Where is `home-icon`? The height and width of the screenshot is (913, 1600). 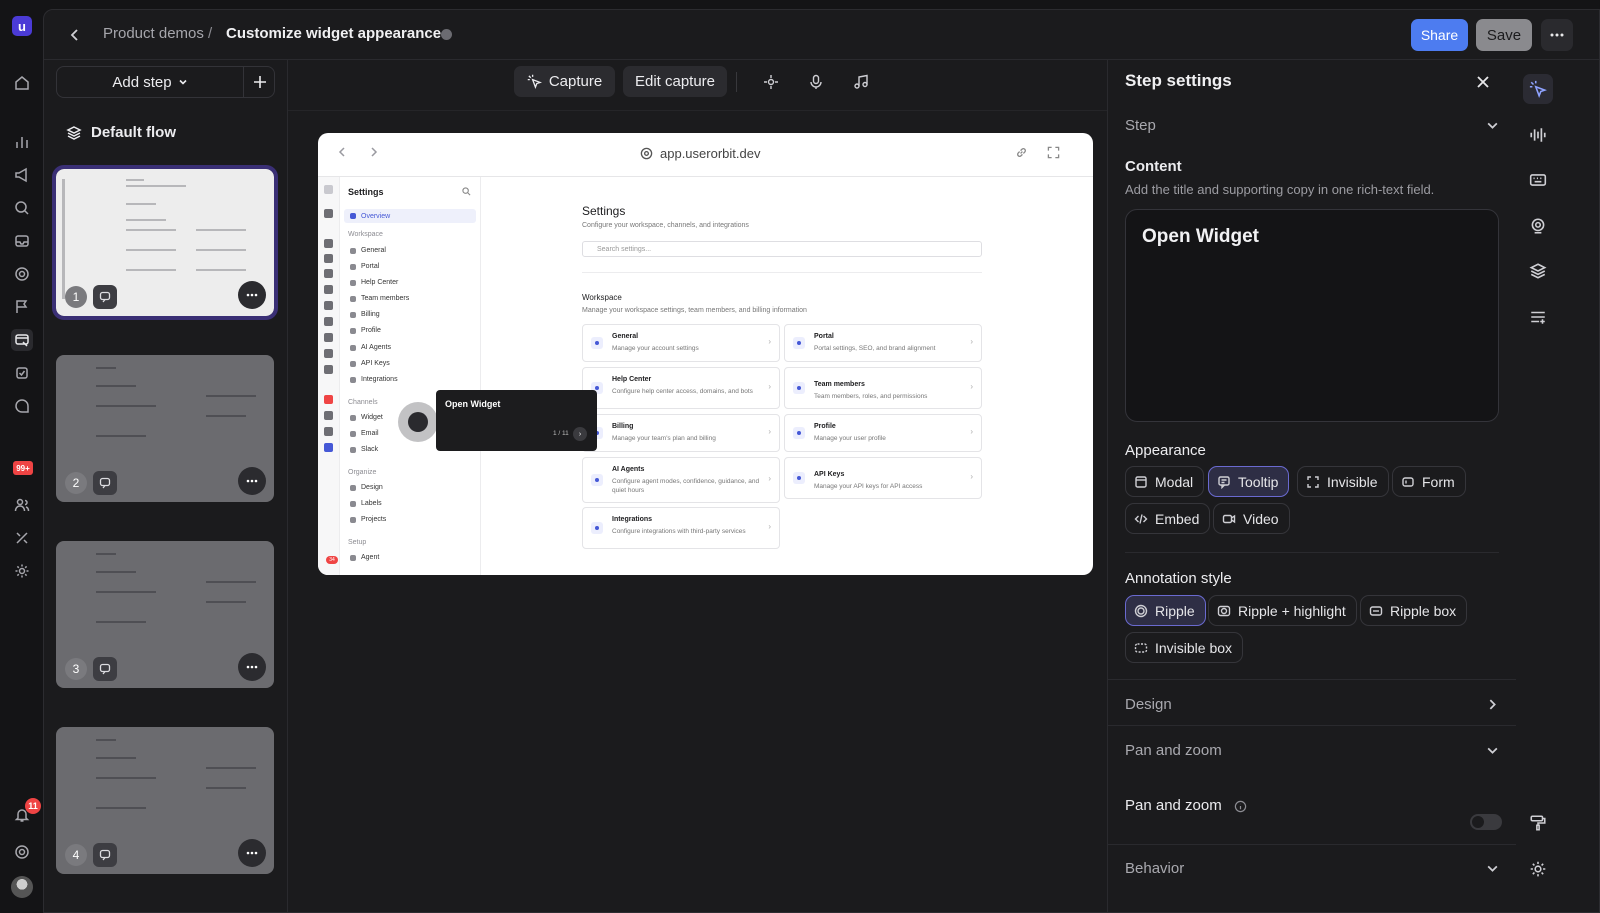
home-icon is located at coordinates (22, 83).